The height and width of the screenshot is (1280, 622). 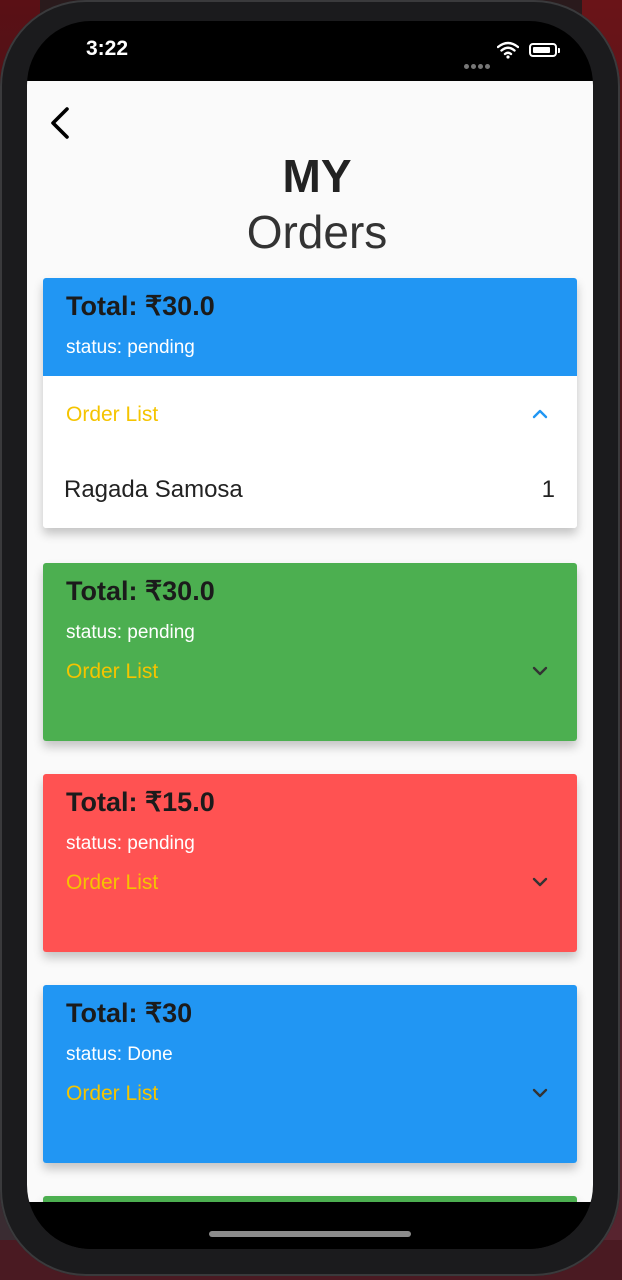 What do you see at coordinates (310, 1234) in the screenshot?
I see `home-indicator` at bounding box center [310, 1234].